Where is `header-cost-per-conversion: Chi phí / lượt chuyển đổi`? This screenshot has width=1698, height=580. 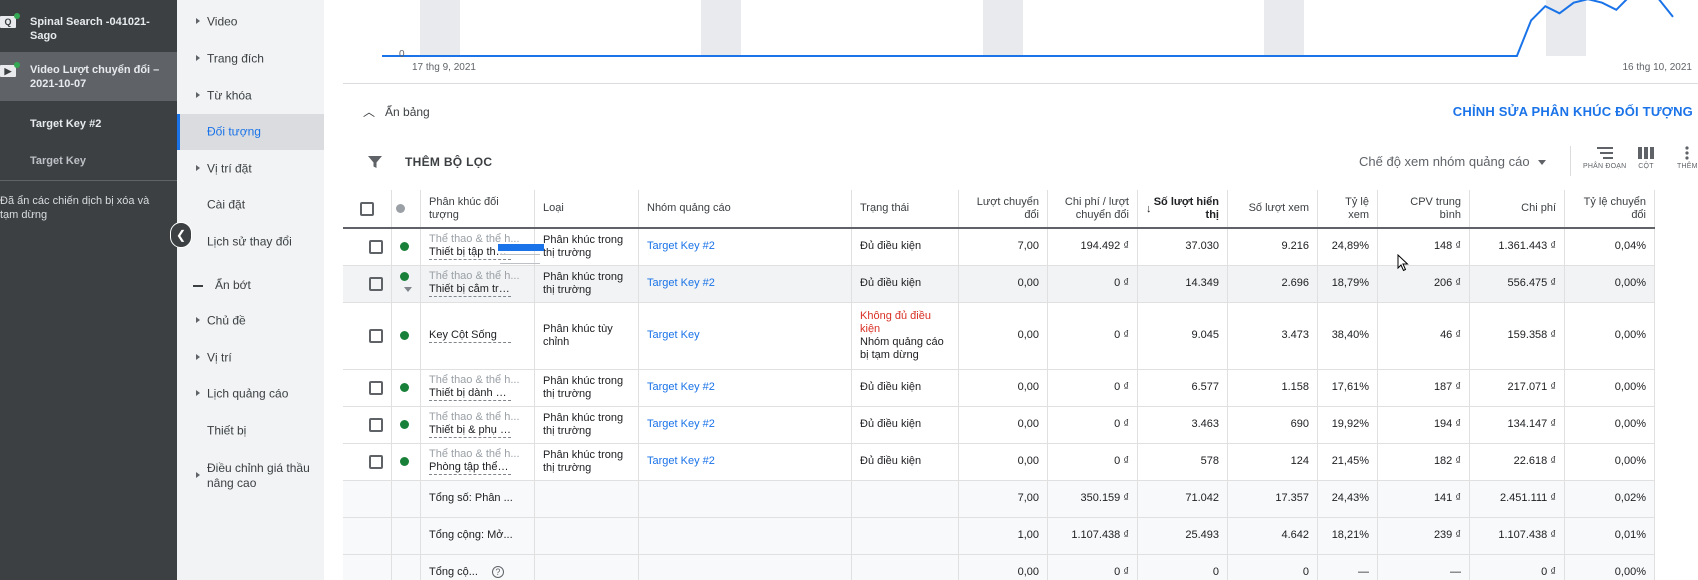
header-cost-per-conversion: Chi phí / lượt chuyển đổi is located at coordinates (1092, 209).